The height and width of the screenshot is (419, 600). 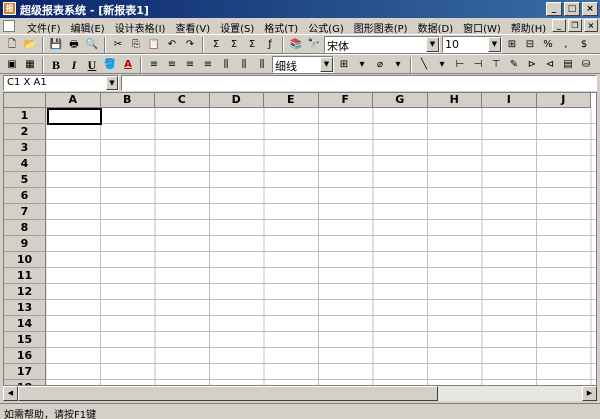 I want to click on scroll-thumb, so click(x=228, y=393).